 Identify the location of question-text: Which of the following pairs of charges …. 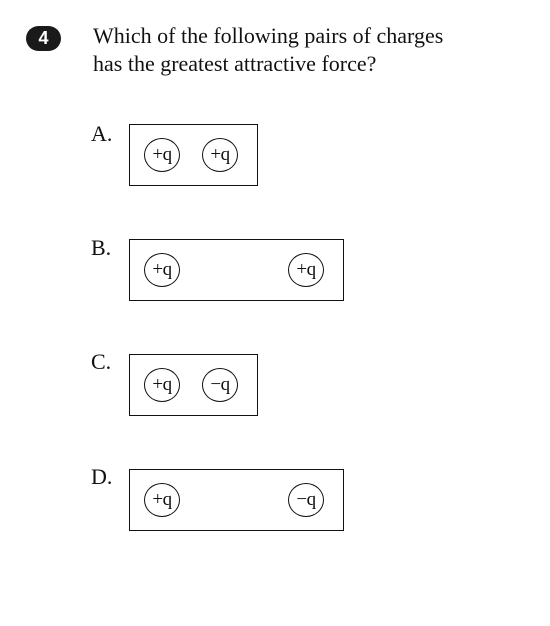
(268, 50).